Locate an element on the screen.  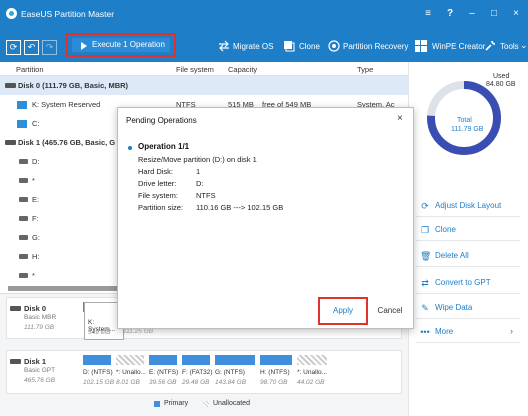
column-partition: Partition is located at coordinates (30, 69).